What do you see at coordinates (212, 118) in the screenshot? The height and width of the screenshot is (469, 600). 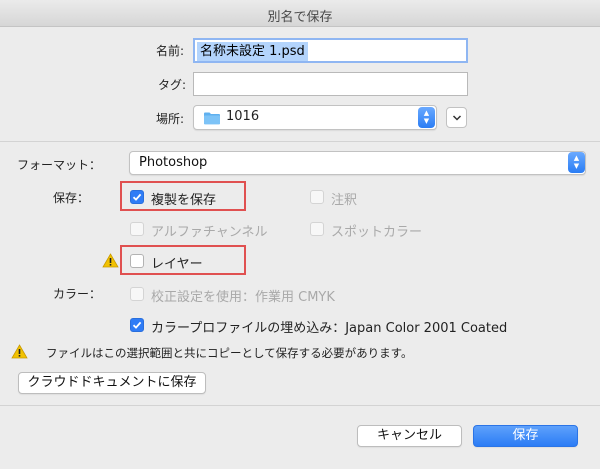 I see `folder-icon` at bounding box center [212, 118].